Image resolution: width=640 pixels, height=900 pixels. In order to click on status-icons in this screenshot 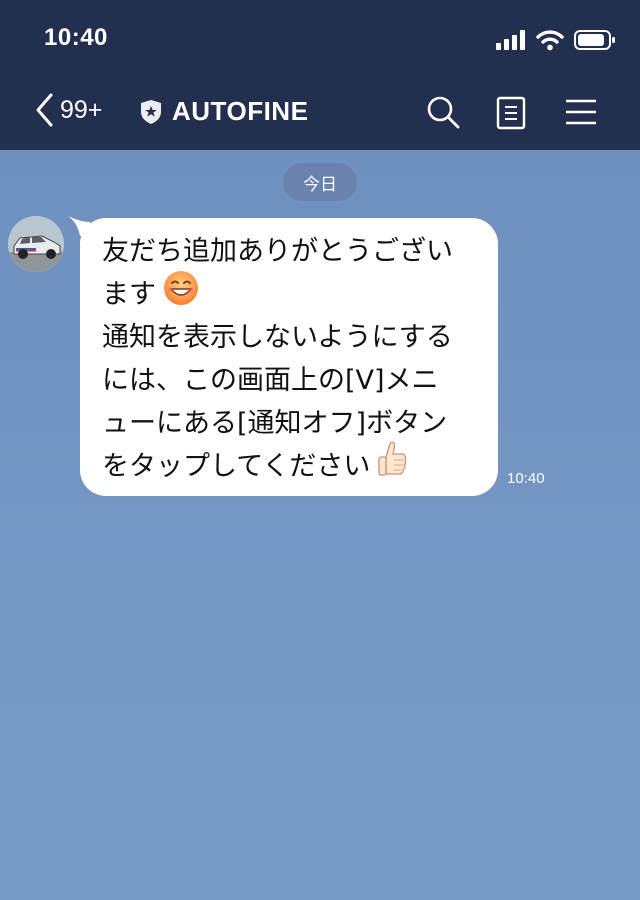, I will do `click(556, 40)`.